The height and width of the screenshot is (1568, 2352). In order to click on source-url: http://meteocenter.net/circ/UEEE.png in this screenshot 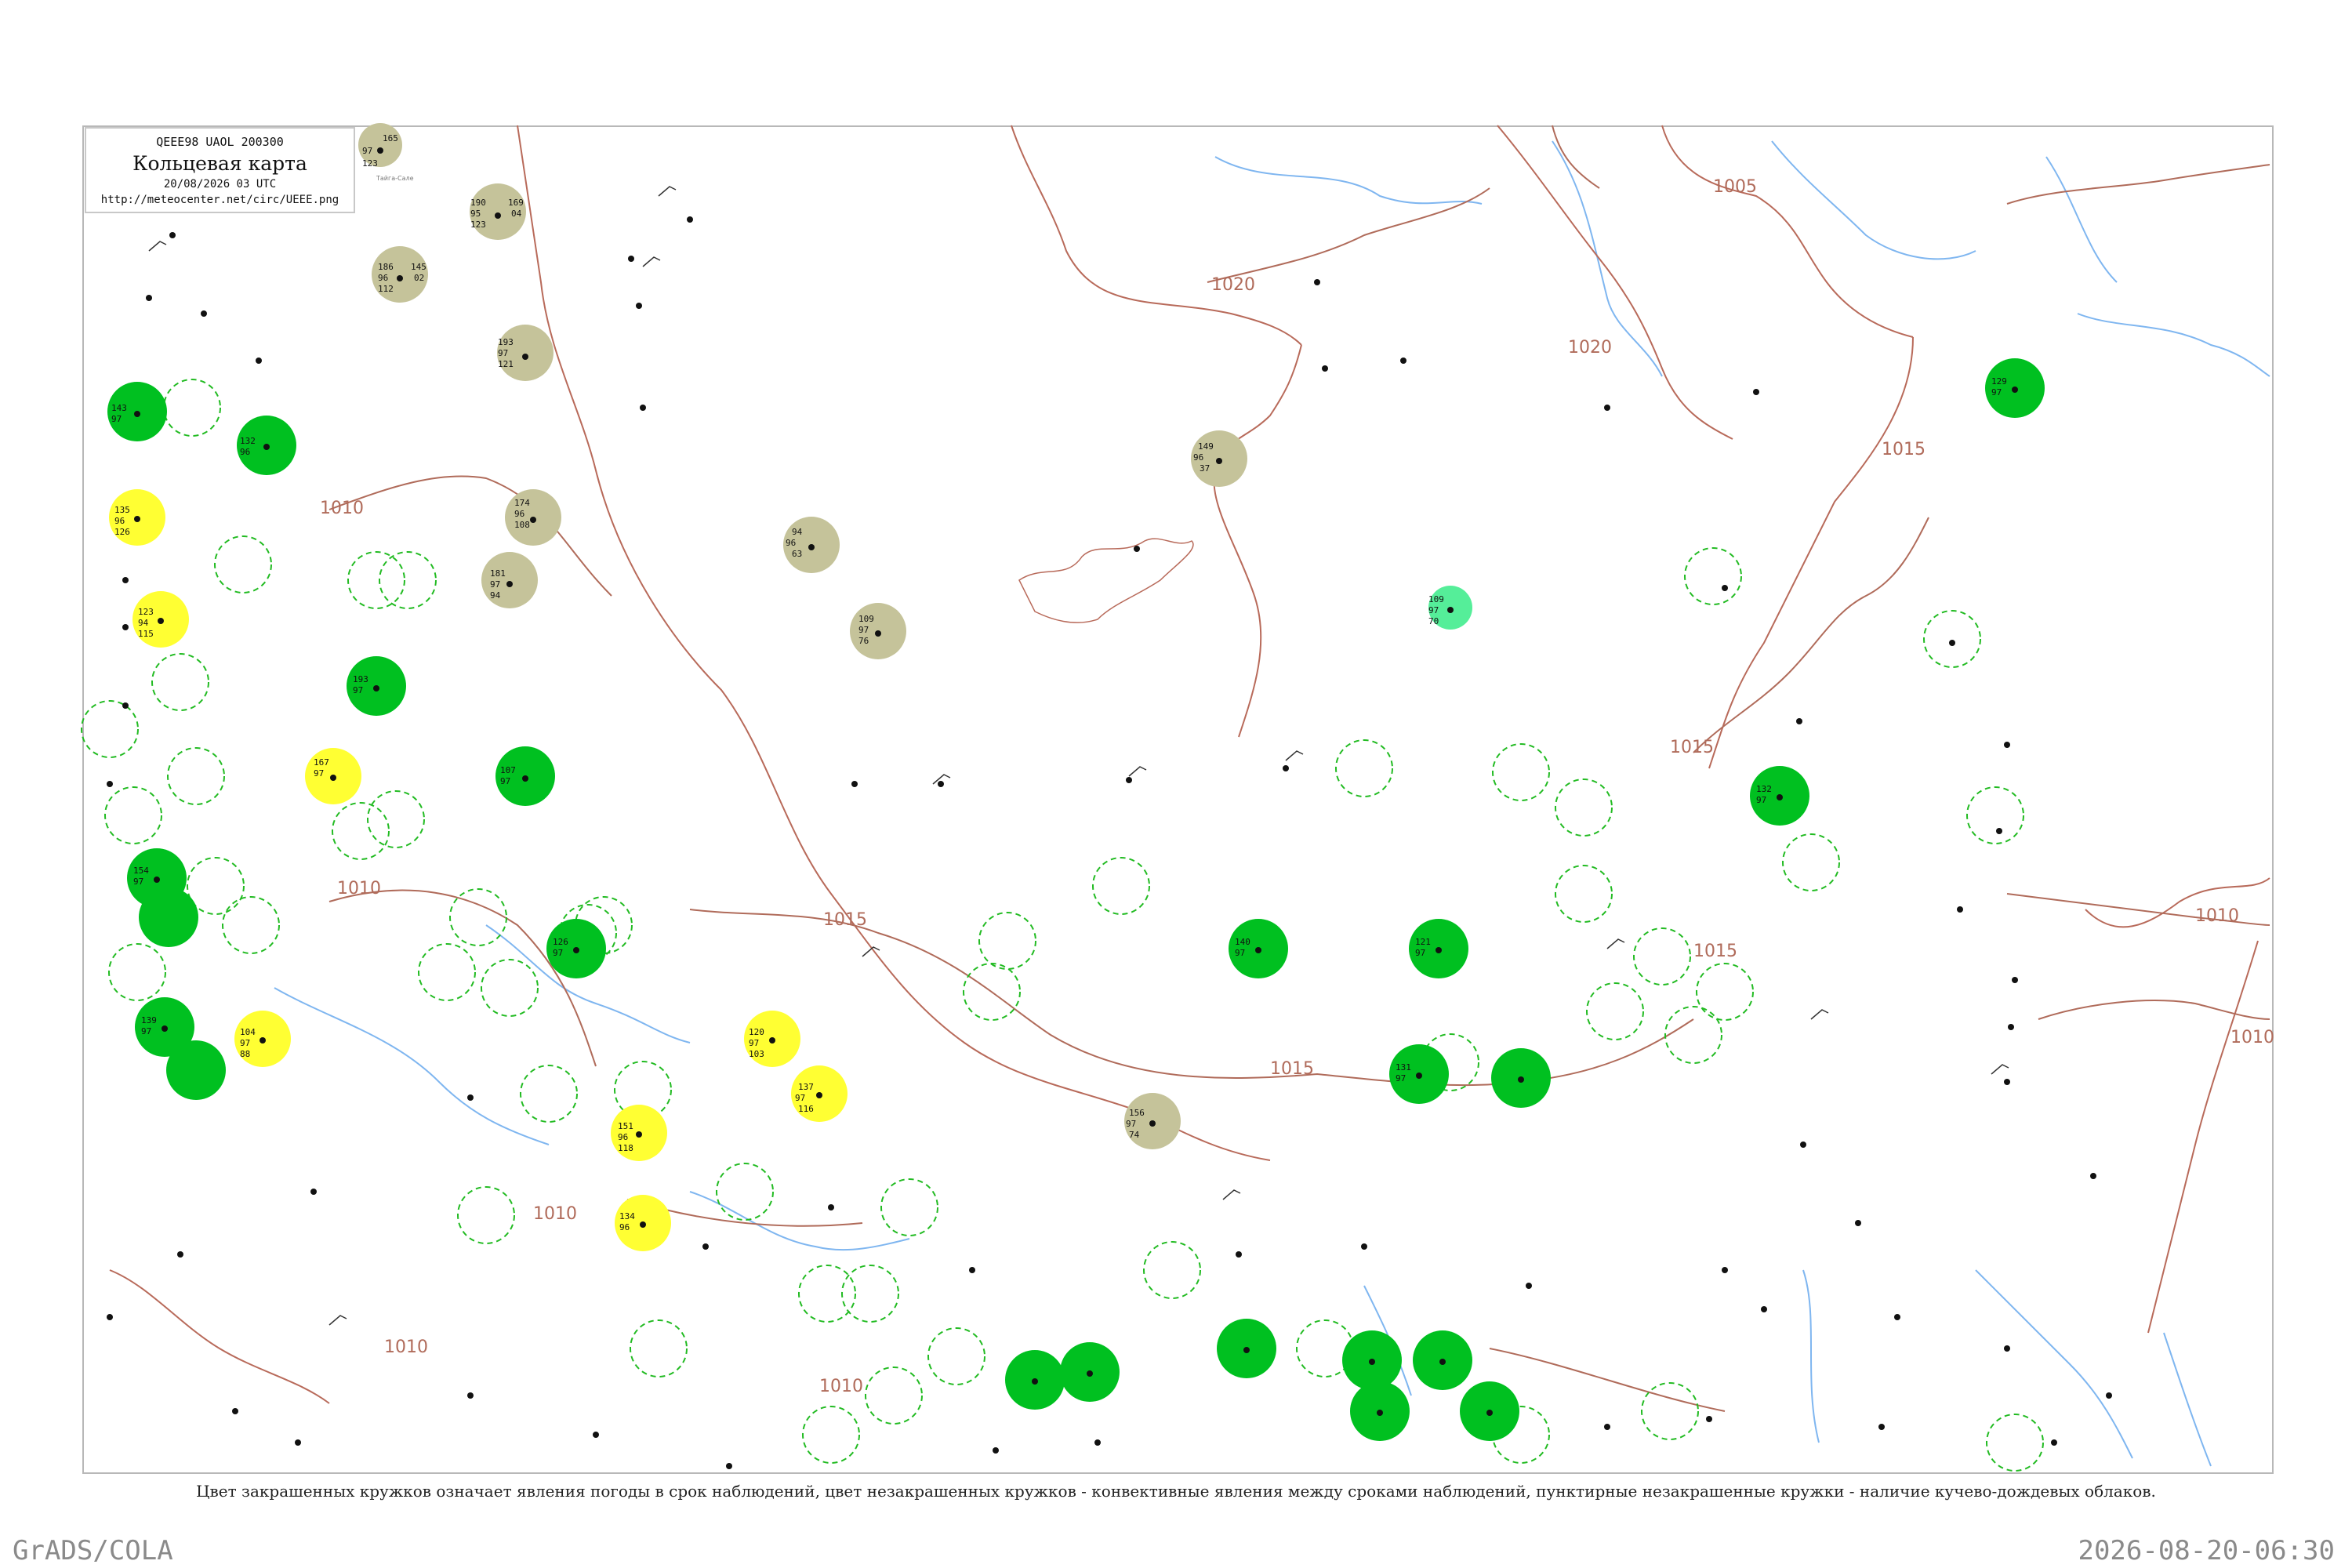, I will do `click(220, 200)`.